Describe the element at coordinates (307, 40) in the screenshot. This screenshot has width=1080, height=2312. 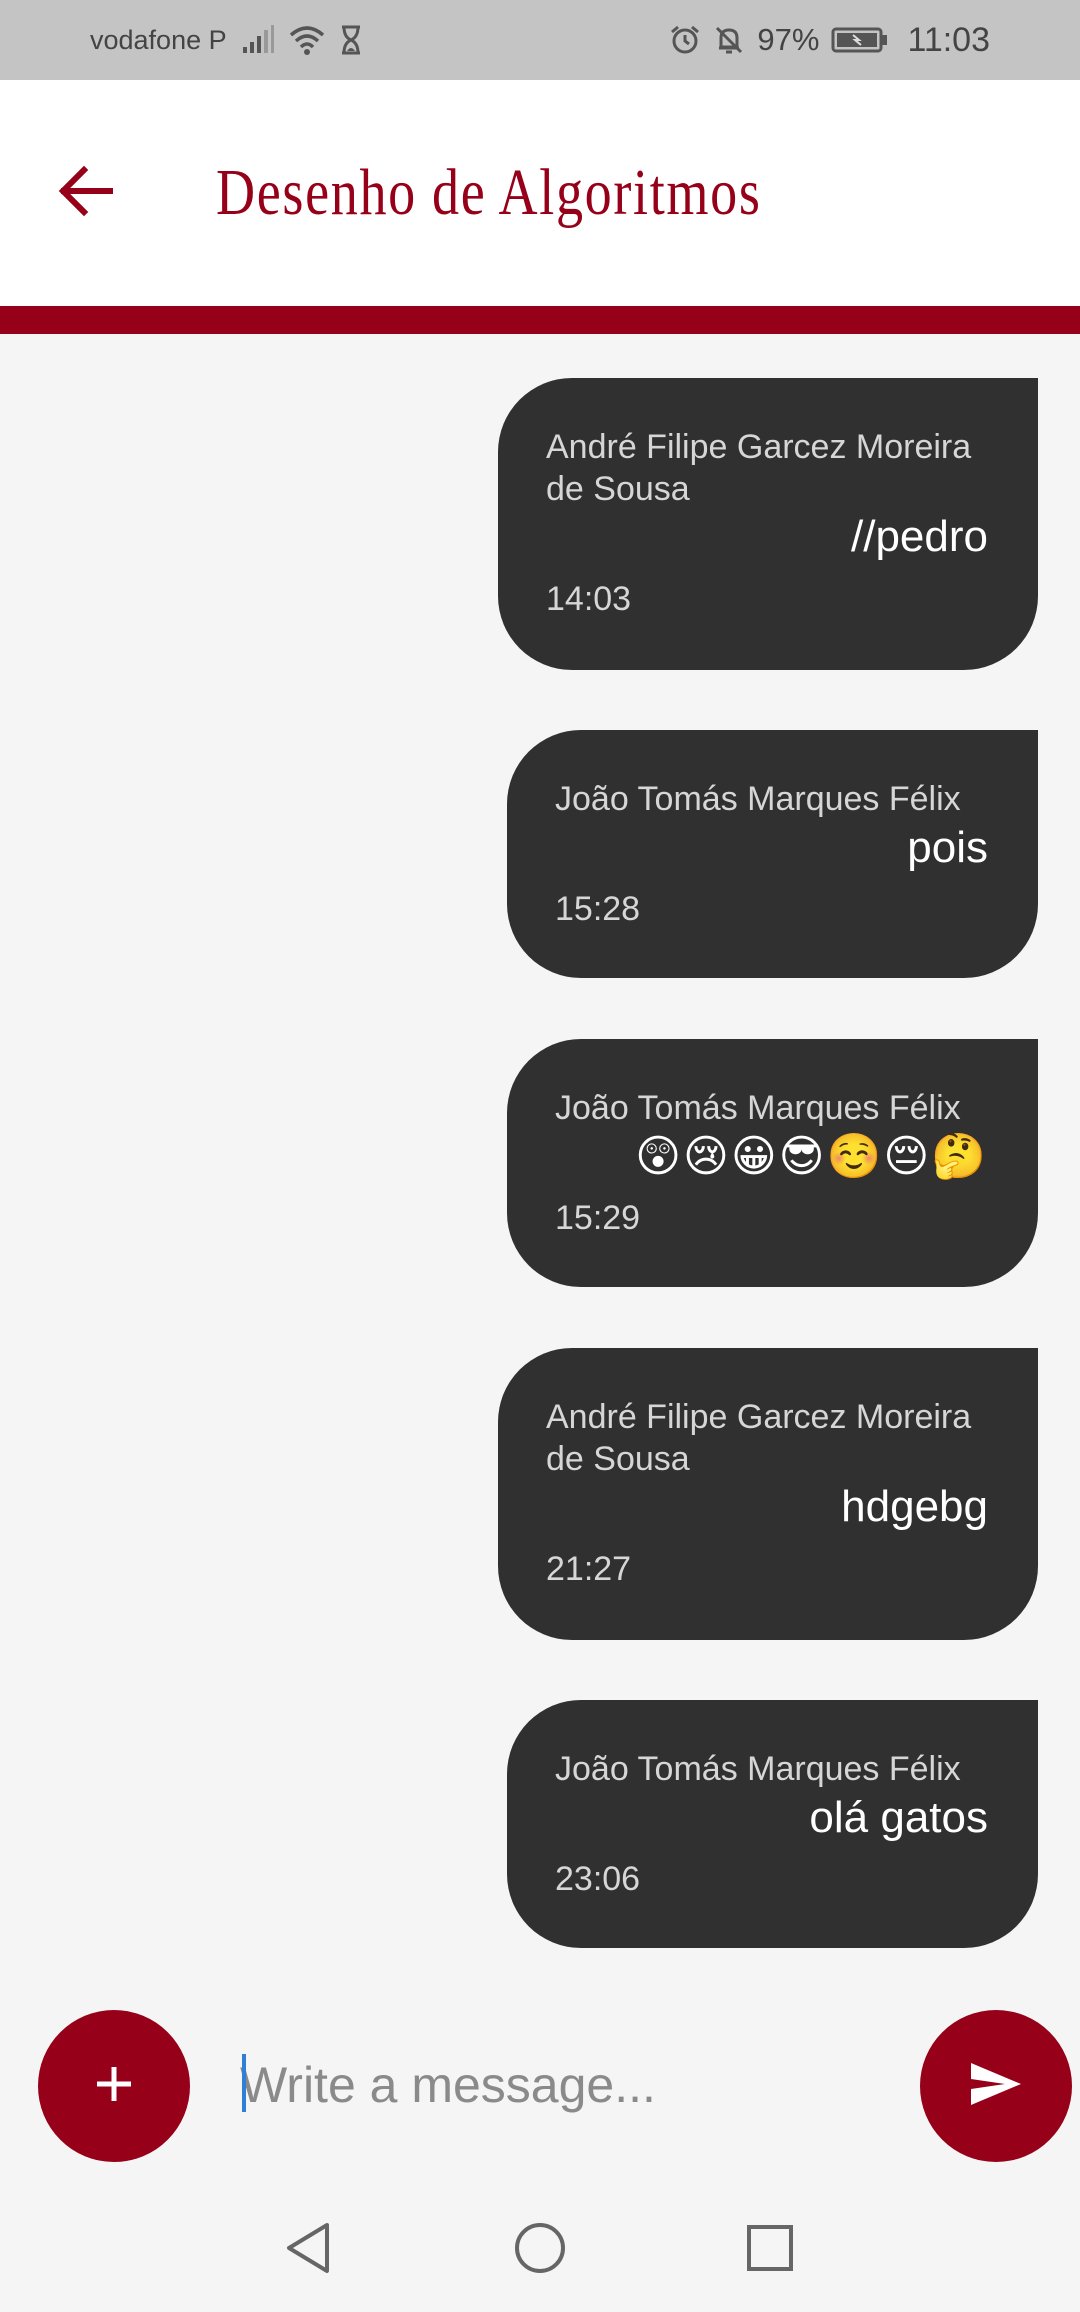
I see `wifi-icon` at that location.